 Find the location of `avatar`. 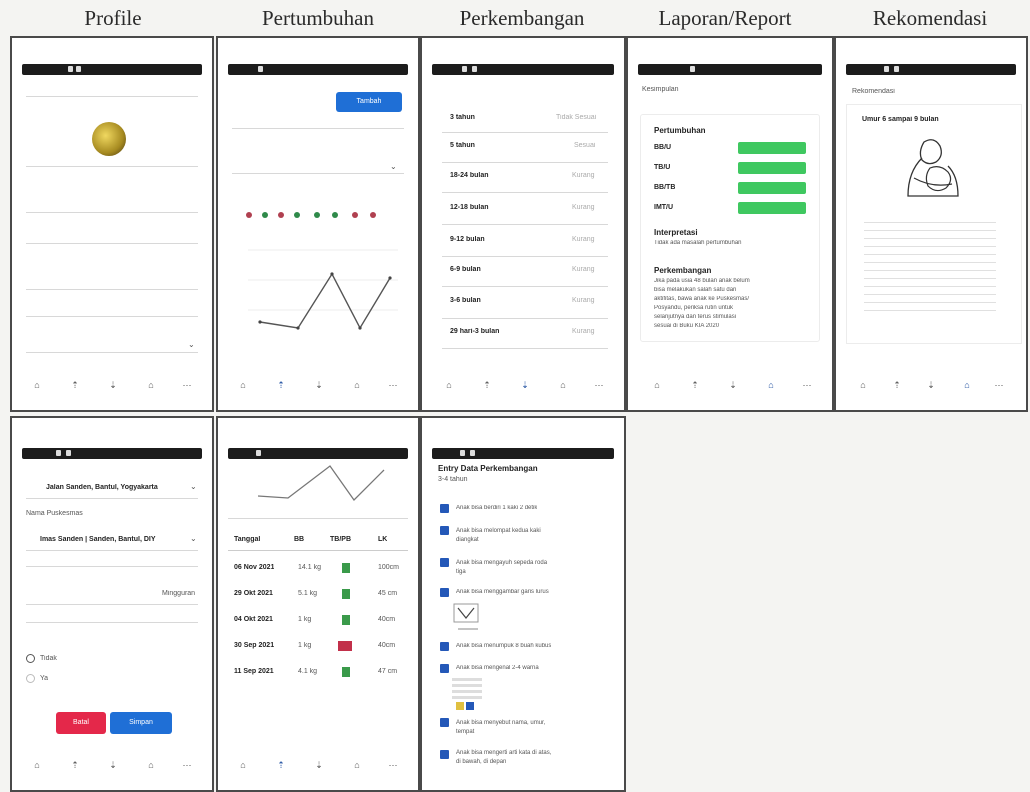

avatar is located at coordinates (109, 139).